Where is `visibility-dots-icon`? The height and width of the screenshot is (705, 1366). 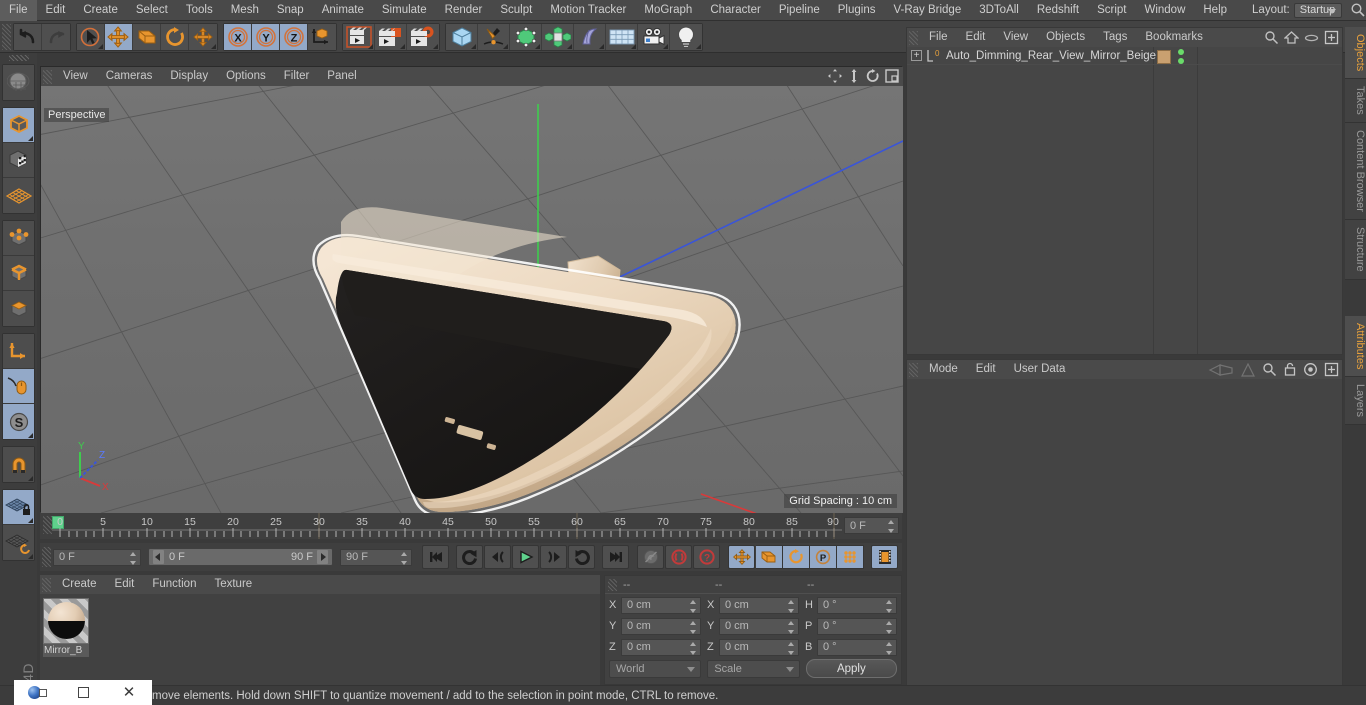 visibility-dots-icon is located at coordinates (1181, 56).